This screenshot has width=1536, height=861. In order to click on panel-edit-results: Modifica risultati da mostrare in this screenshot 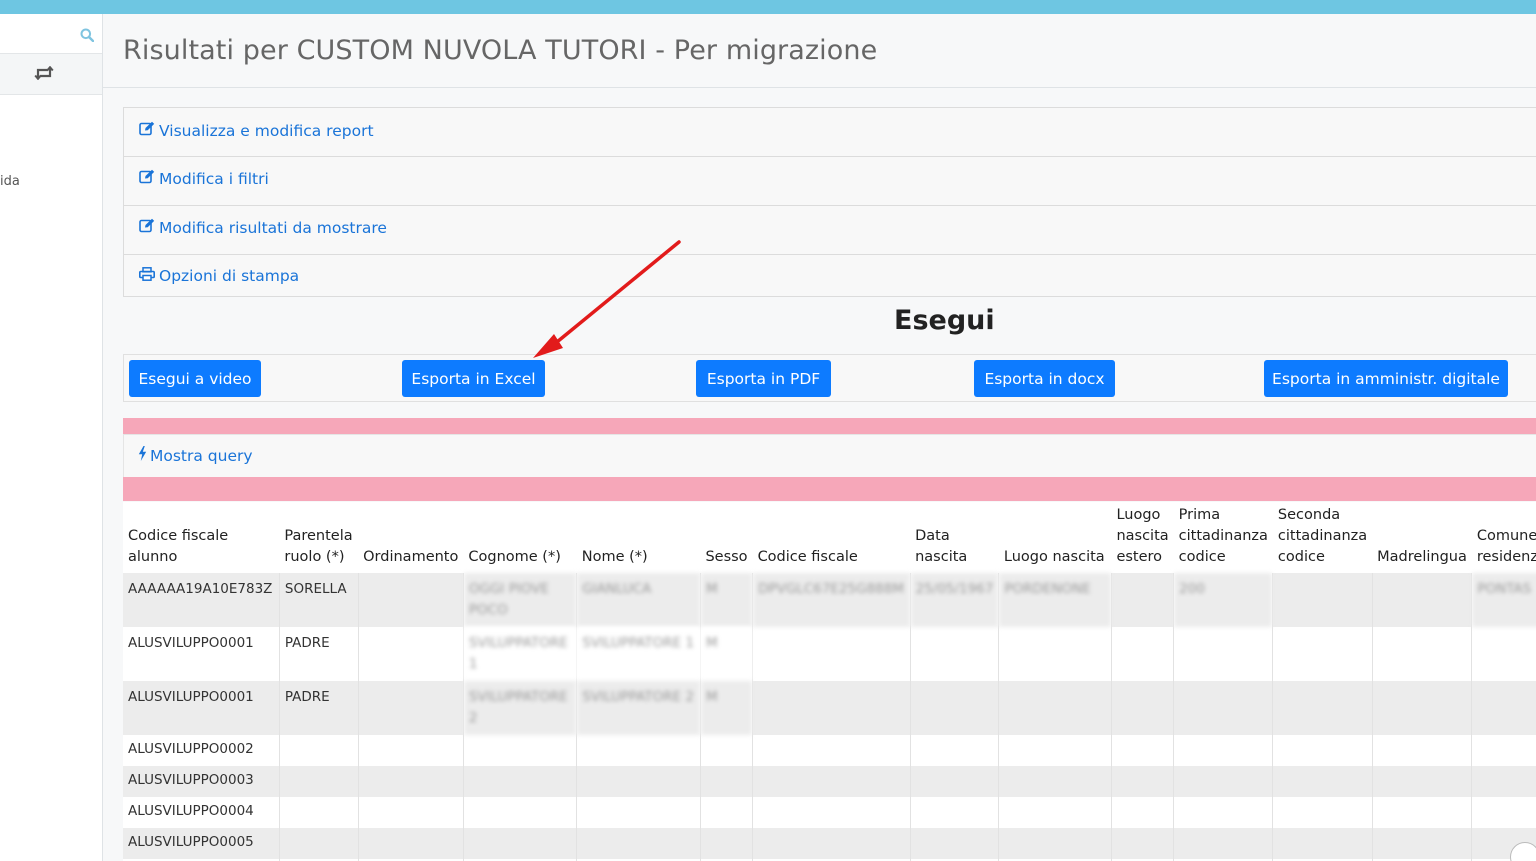, I will do `click(829, 230)`.